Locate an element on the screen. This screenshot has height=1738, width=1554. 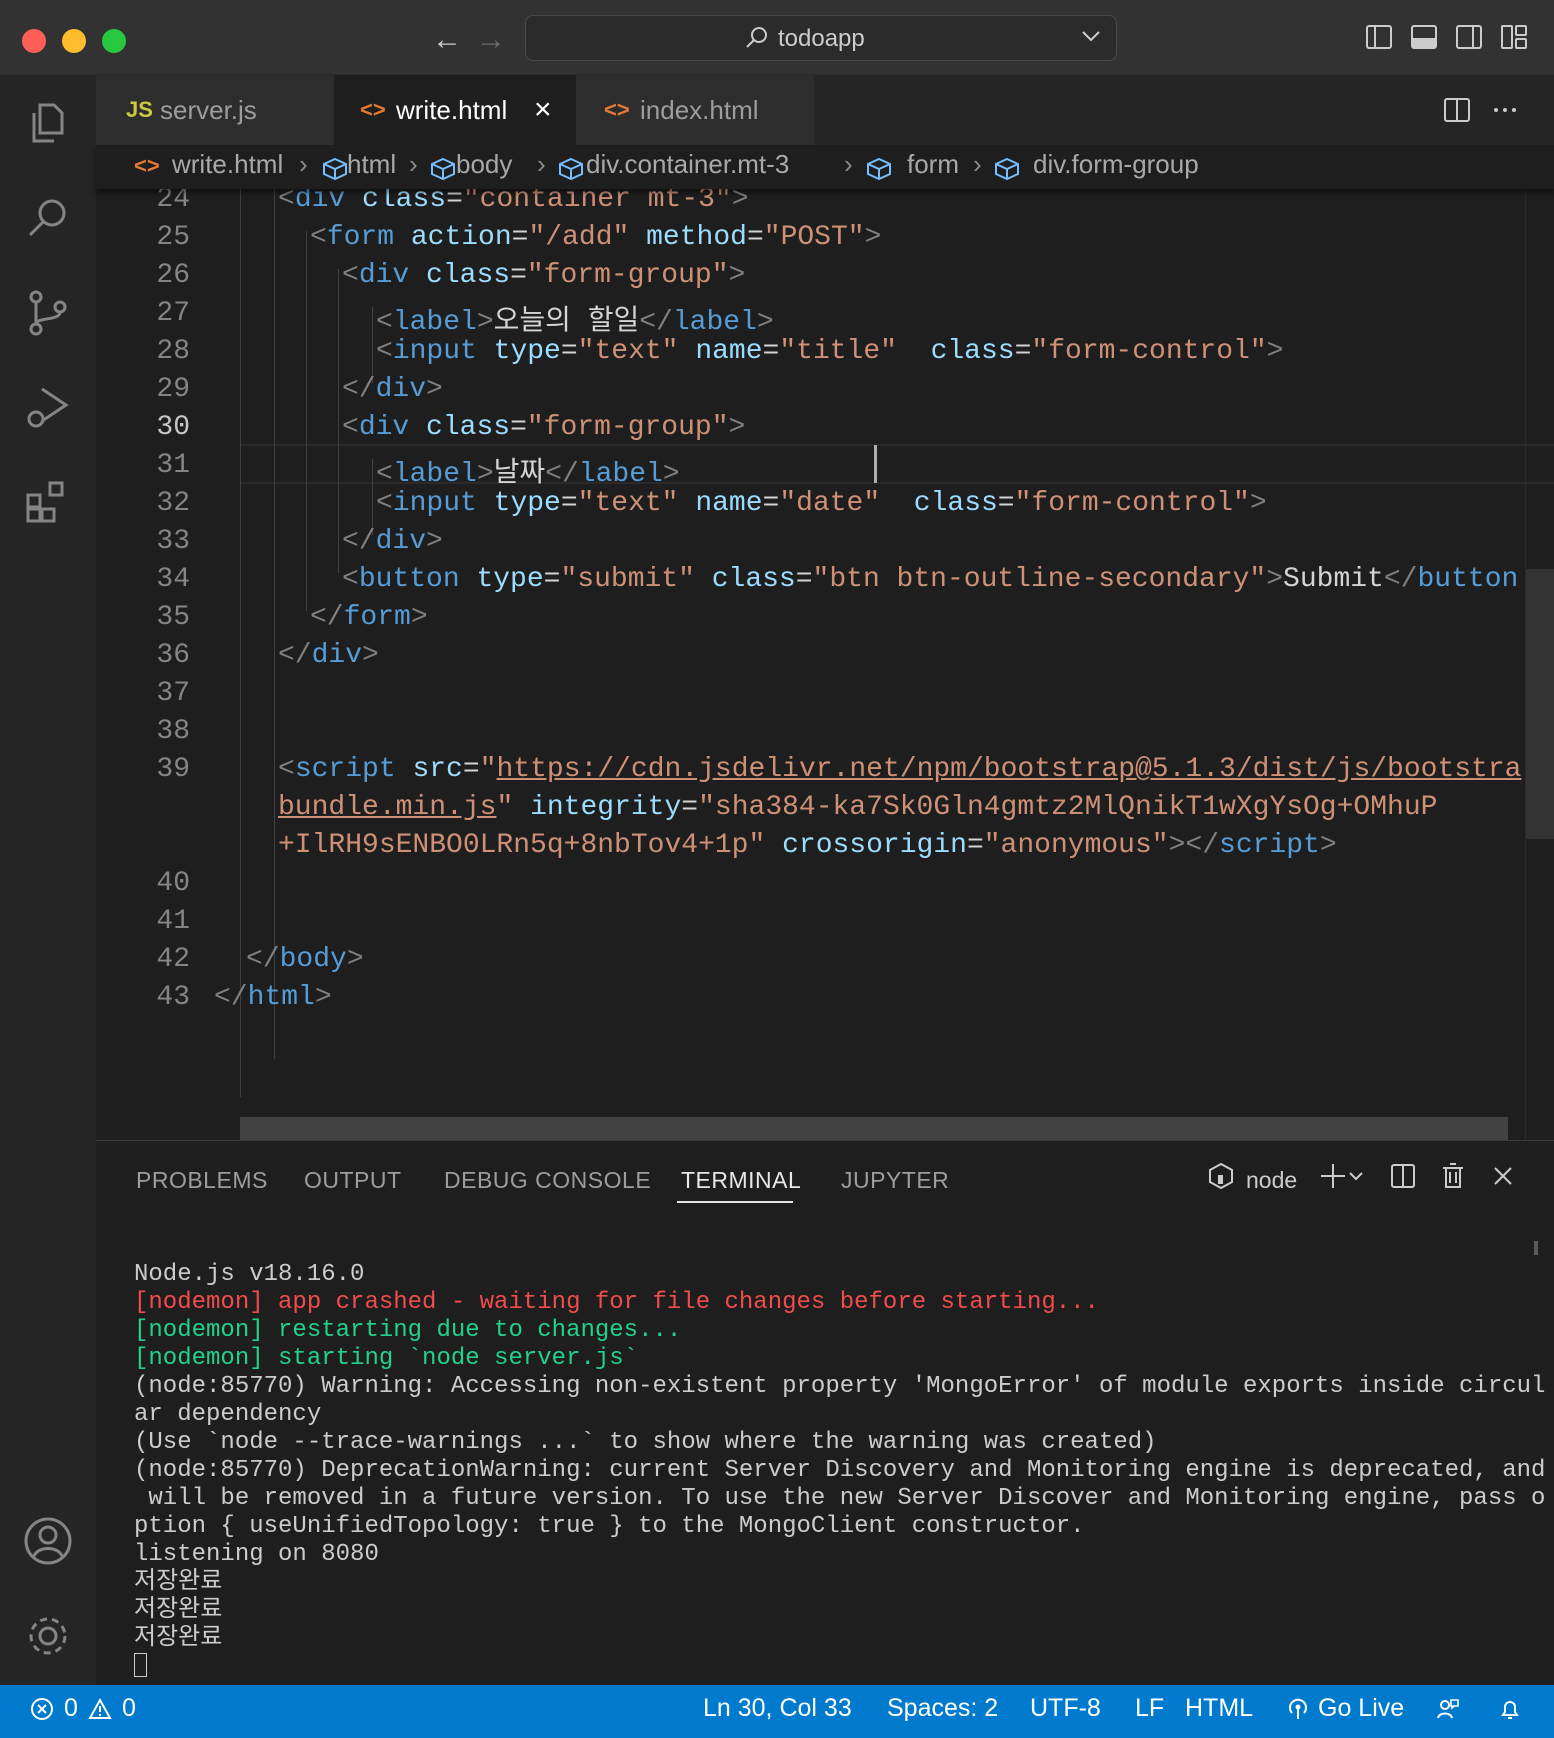
breadcrumb-item: body is located at coordinates (484, 164).